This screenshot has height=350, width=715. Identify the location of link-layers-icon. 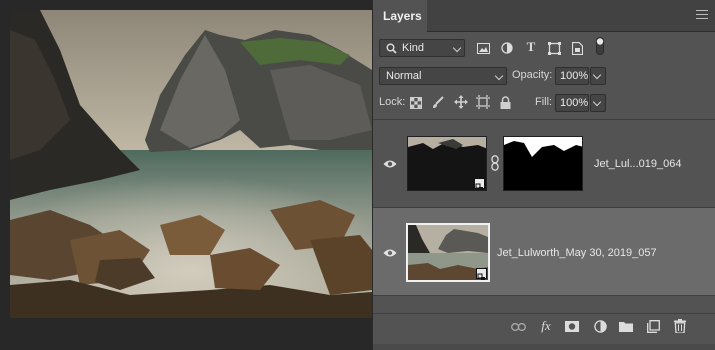
(518, 327).